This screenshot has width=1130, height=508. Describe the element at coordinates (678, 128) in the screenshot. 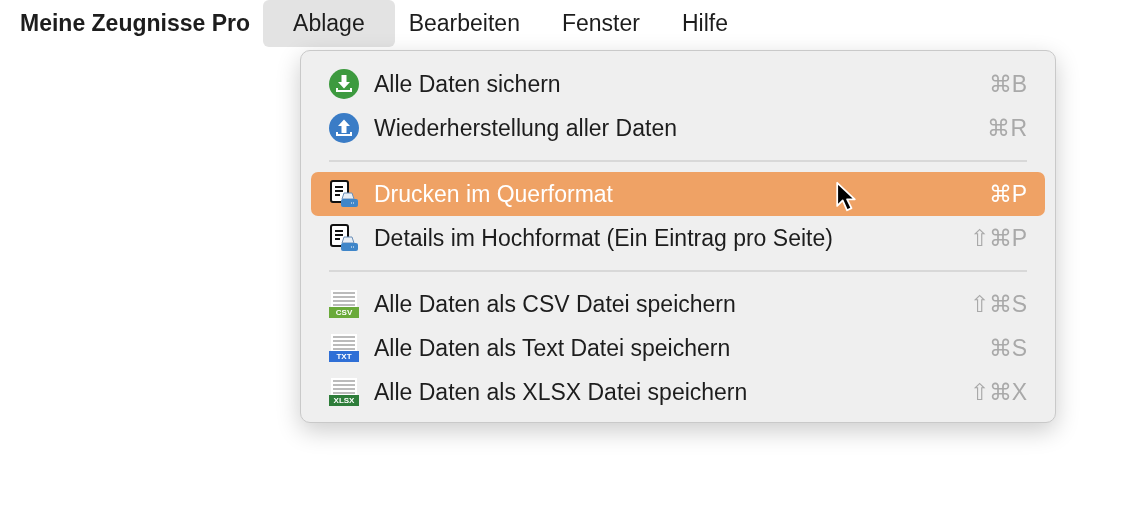

I see `menu-item: Wiederherstellung aller Daten ⌘R` at that location.